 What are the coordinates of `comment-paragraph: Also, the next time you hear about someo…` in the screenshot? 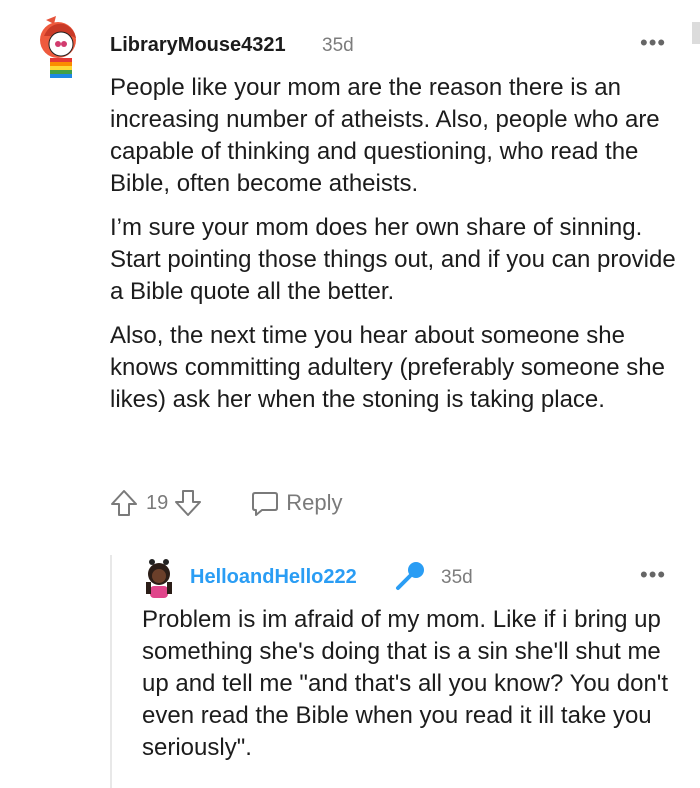 It's located at (387, 367).